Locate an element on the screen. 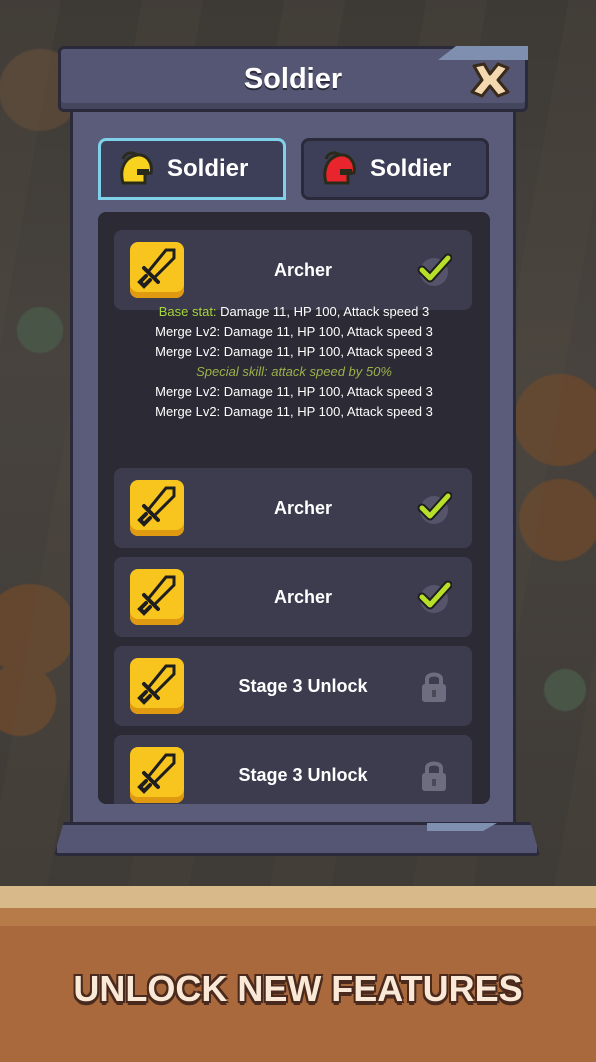  close-x-icon is located at coordinates (490, 80).